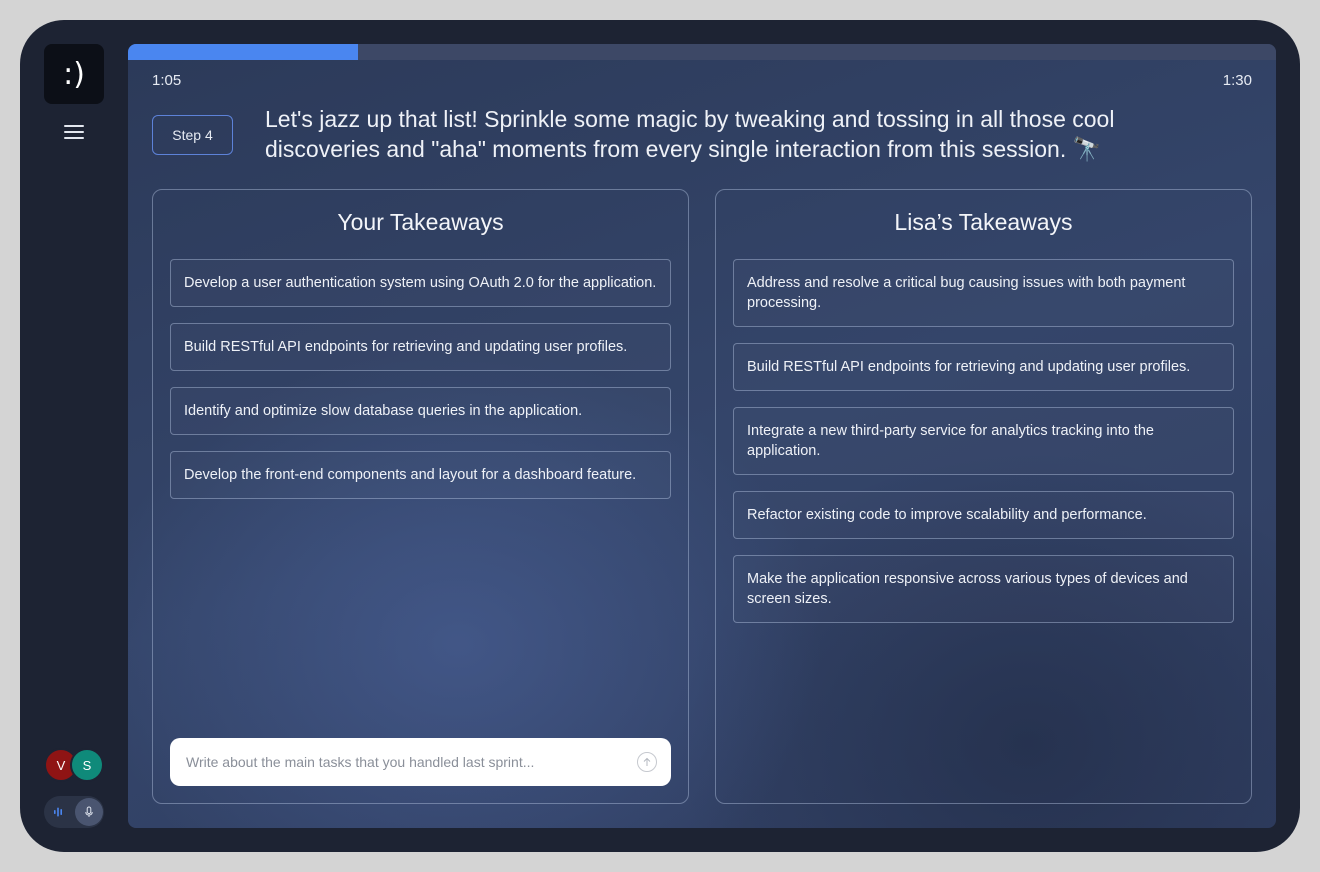  I want to click on takeaway-input-box, so click(420, 762).